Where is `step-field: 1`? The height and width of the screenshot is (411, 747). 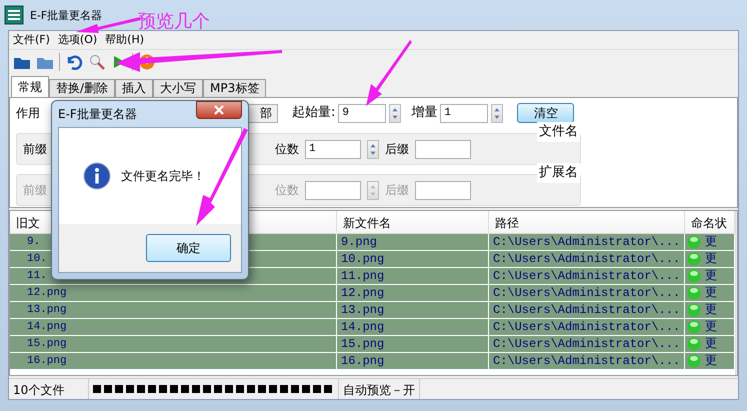 step-field: 1 is located at coordinates (464, 113).